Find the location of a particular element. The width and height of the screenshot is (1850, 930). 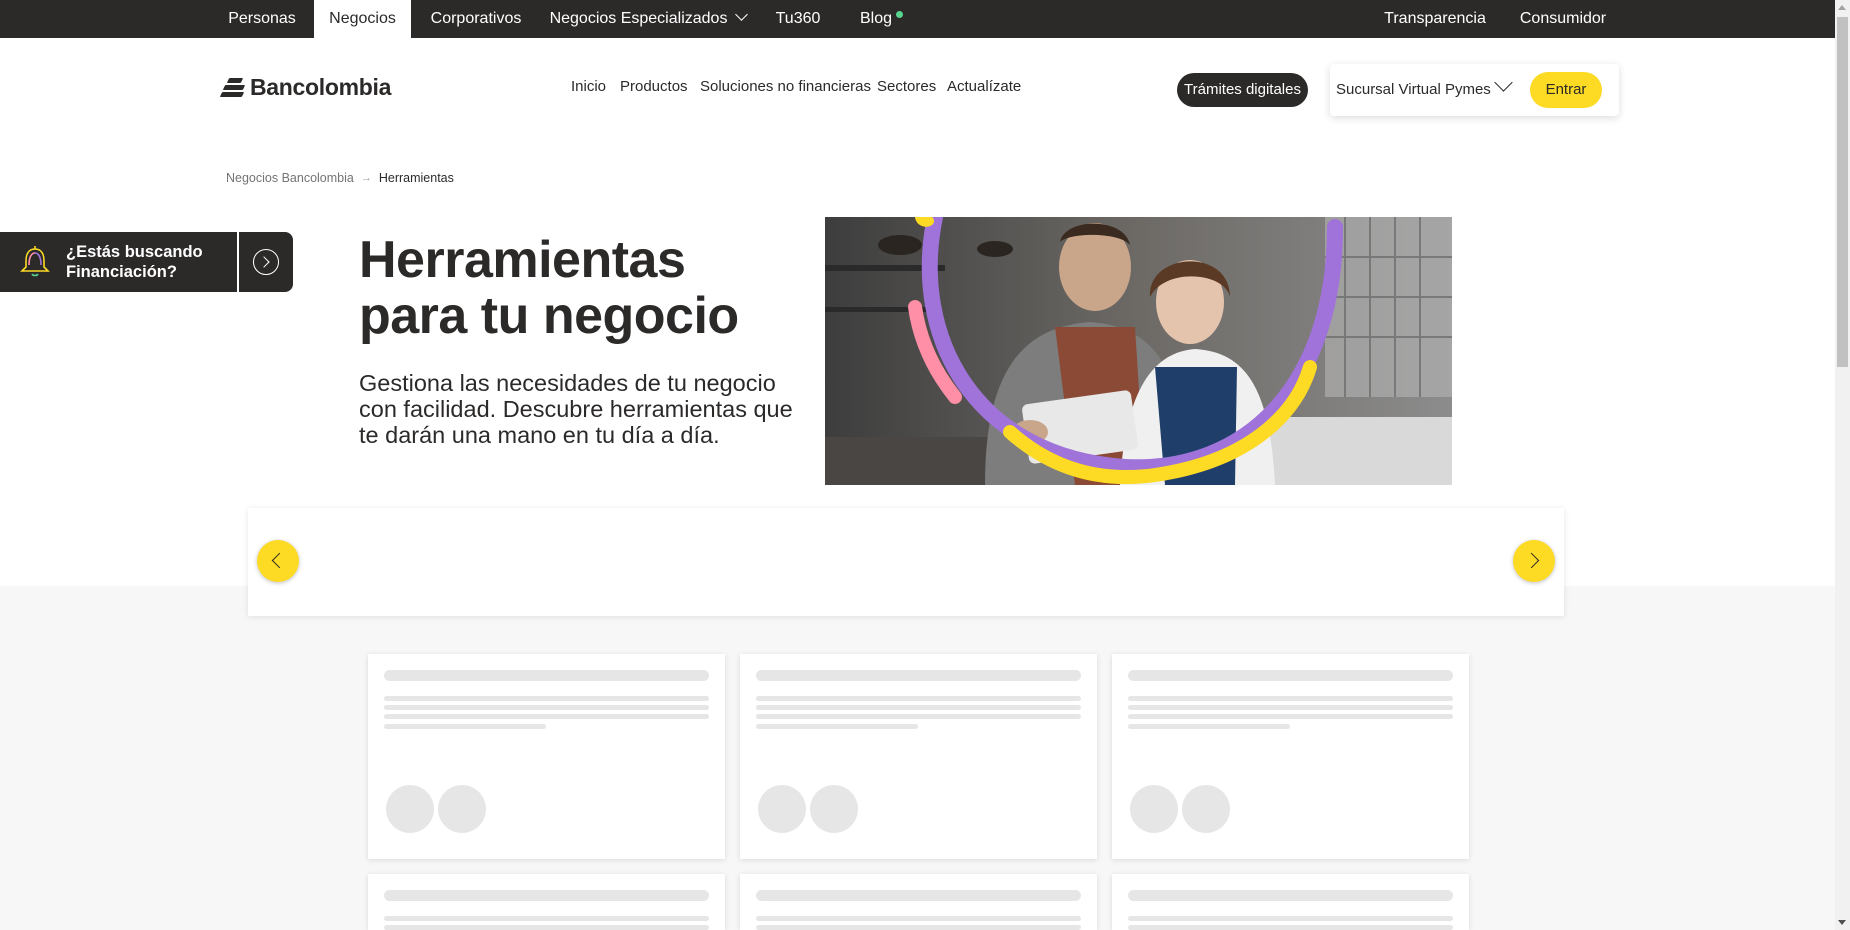

tab-negocios-label: Negocios is located at coordinates (362, 18).